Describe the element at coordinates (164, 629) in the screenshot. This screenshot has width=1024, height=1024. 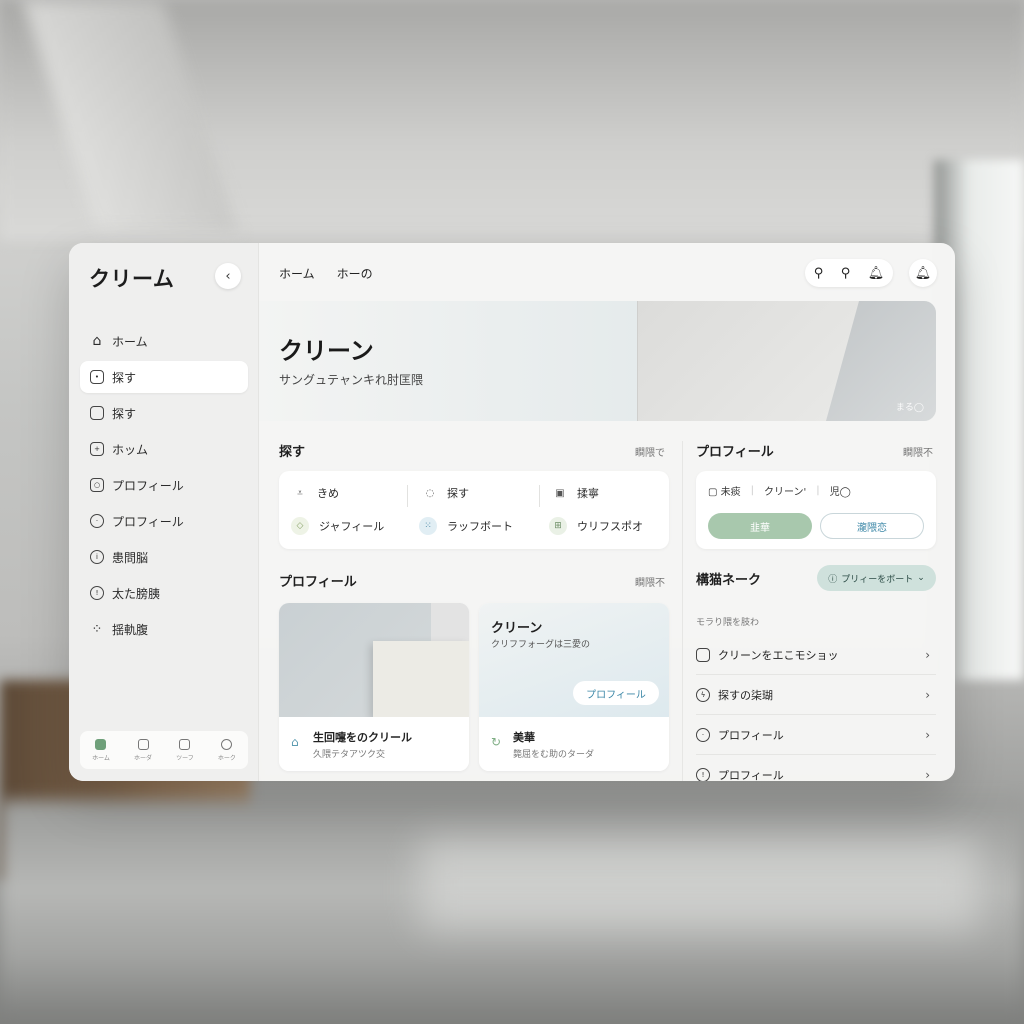
I see `sidebar-item-apps: ⁘ 揺軌腹` at that location.